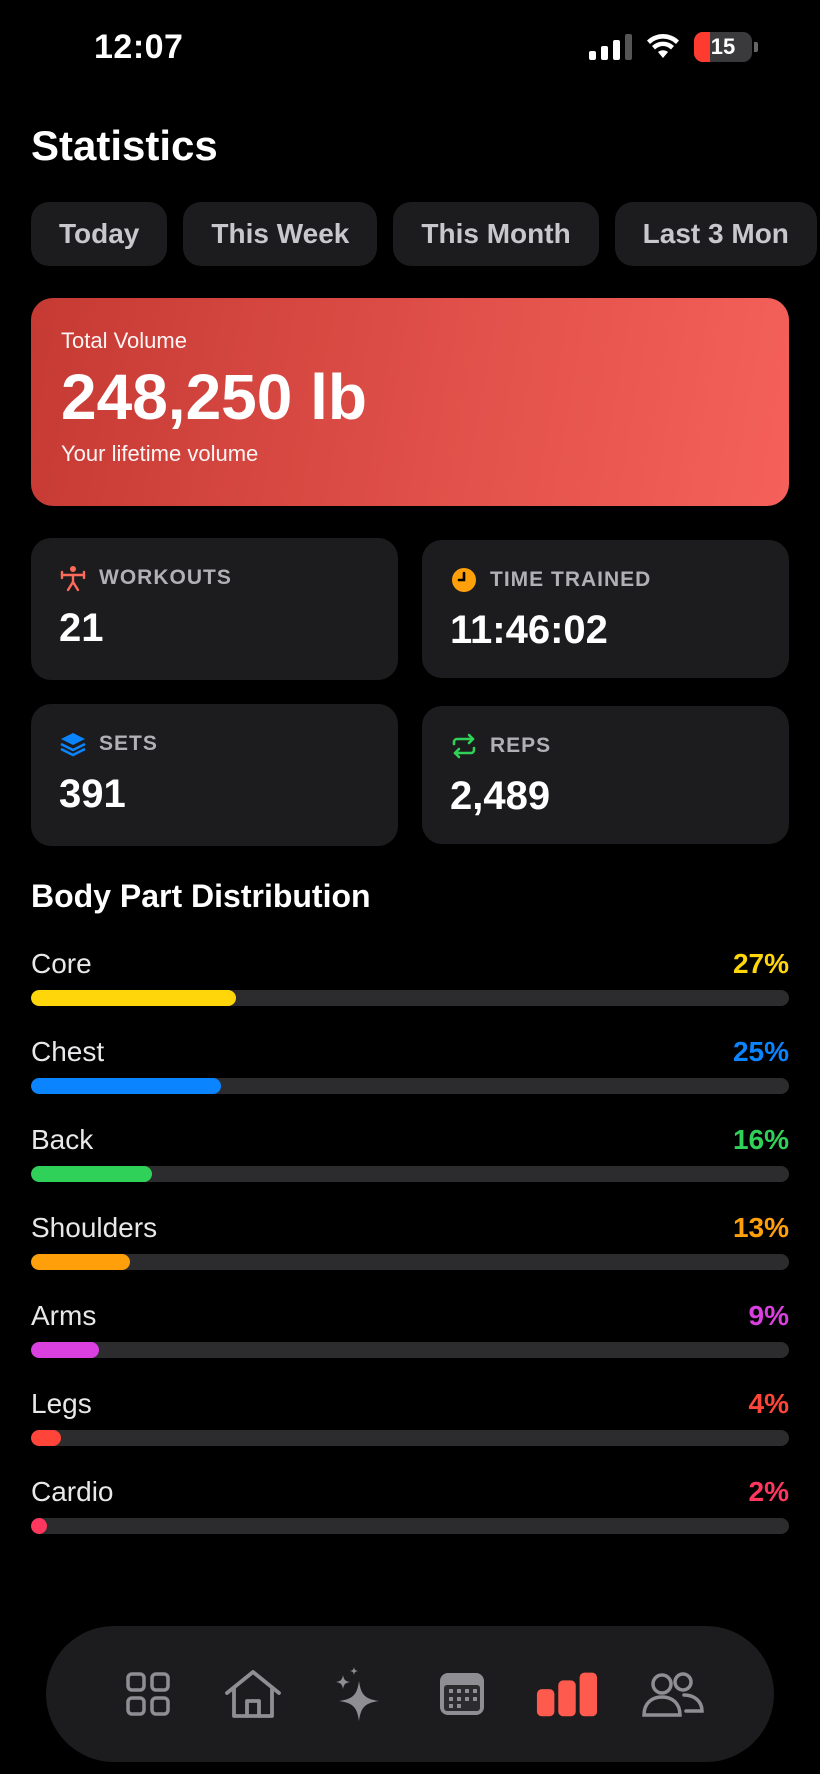  What do you see at coordinates (672, 1694) in the screenshot?
I see `people-icon` at bounding box center [672, 1694].